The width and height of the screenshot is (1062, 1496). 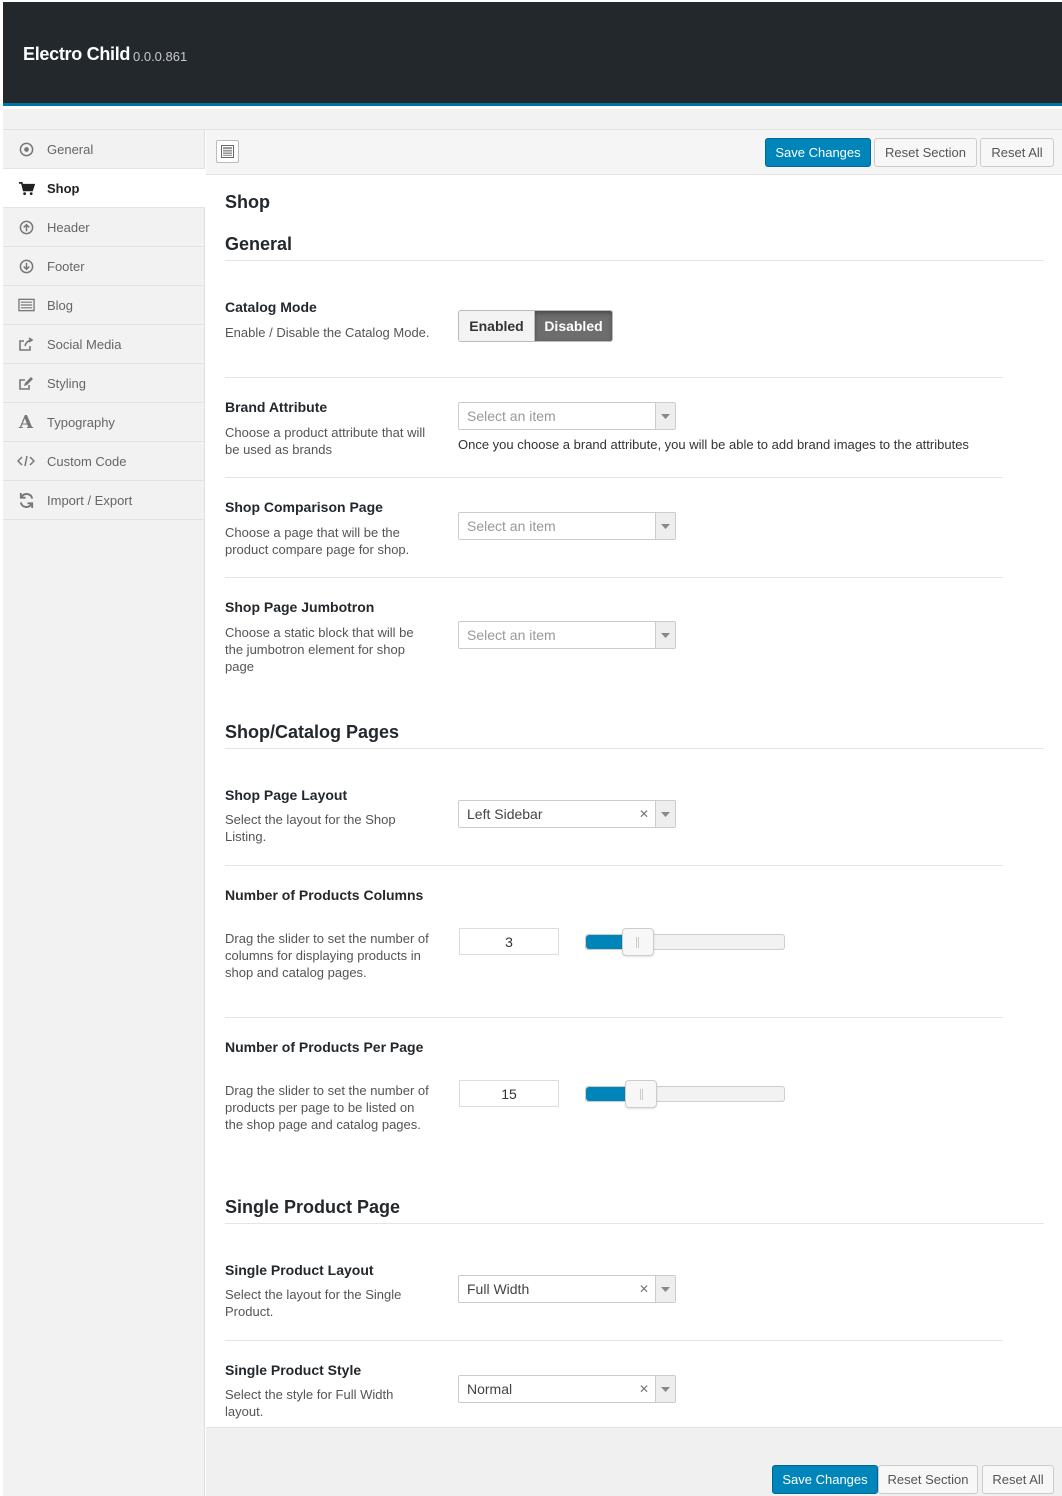 What do you see at coordinates (532, 54) in the screenshot?
I see `admin-header: Electro Child 0.0.0.861` at bounding box center [532, 54].